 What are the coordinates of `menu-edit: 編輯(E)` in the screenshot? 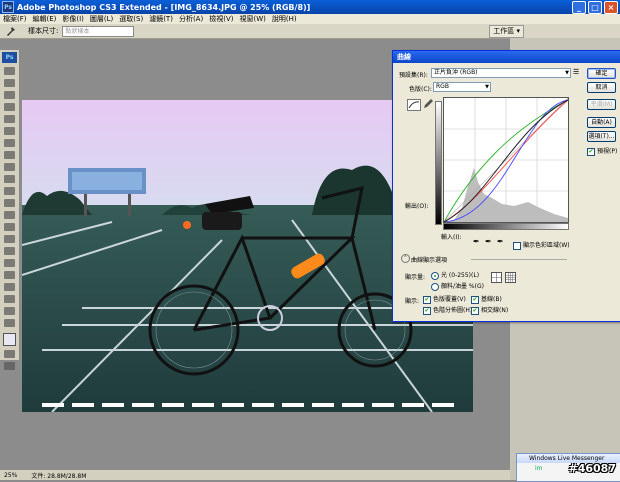 It's located at (45, 19).